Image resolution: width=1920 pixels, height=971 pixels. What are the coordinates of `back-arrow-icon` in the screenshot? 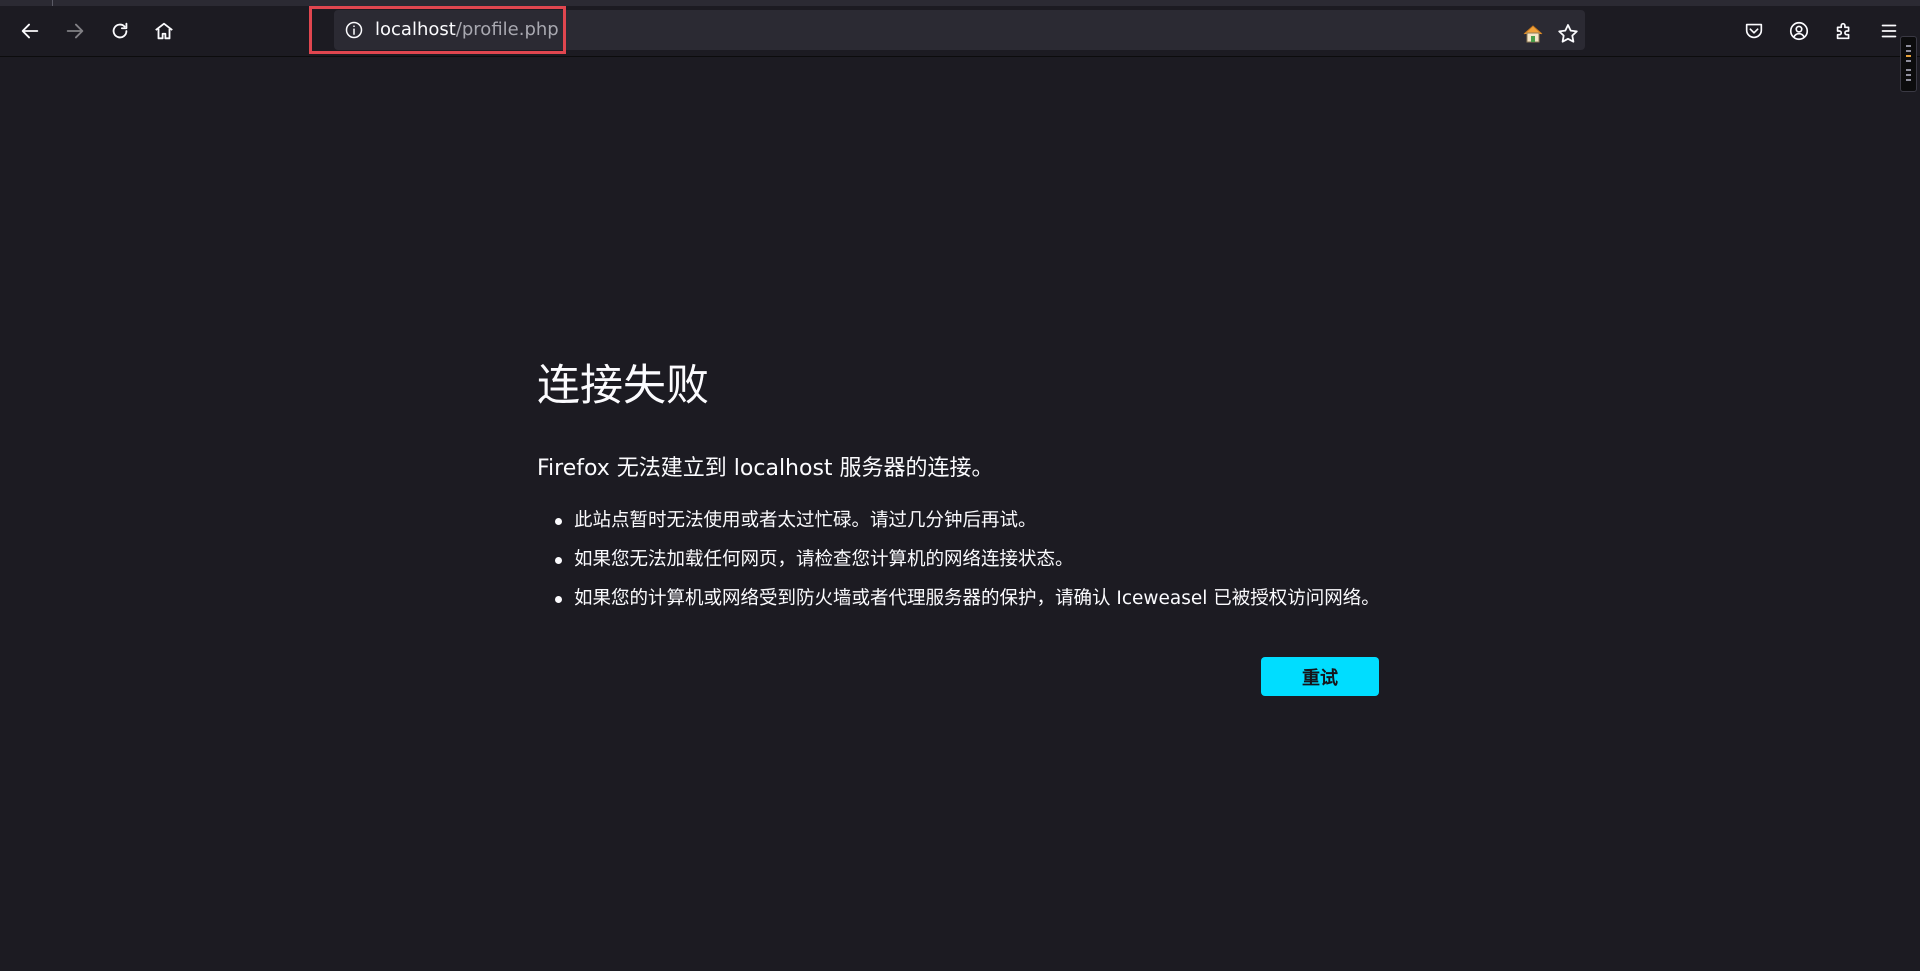 It's located at (30, 31).